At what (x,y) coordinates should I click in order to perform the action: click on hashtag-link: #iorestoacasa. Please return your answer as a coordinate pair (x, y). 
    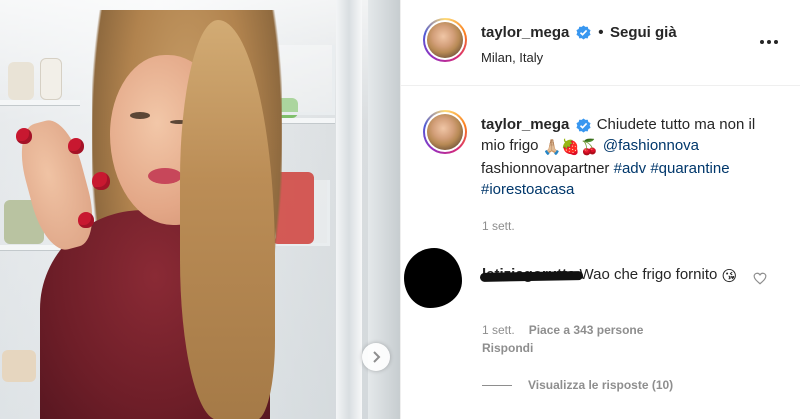
    Looking at the image, I should click on (527, 189).